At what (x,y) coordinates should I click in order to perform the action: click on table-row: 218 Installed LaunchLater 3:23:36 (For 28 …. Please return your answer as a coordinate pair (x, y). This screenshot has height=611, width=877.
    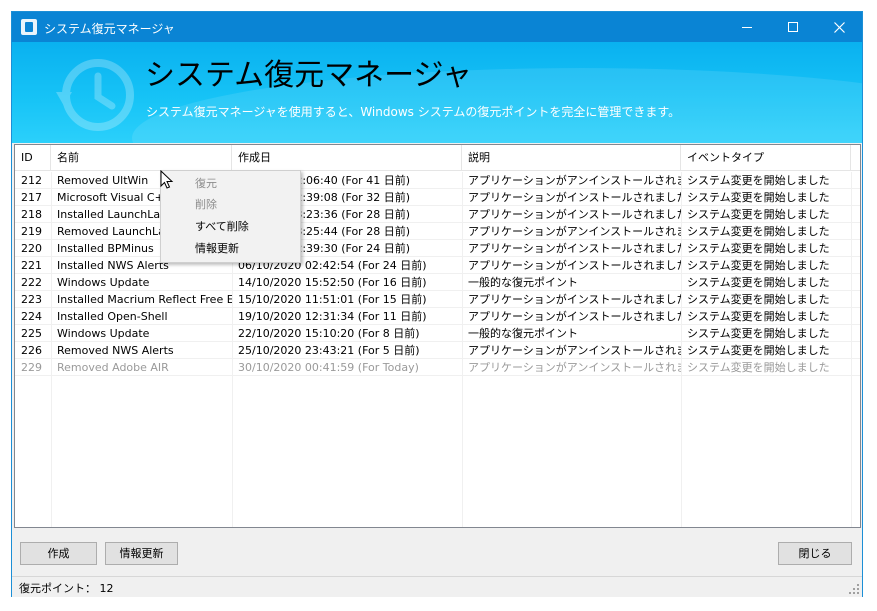
    Looking at the image, I should click on (437, 214).